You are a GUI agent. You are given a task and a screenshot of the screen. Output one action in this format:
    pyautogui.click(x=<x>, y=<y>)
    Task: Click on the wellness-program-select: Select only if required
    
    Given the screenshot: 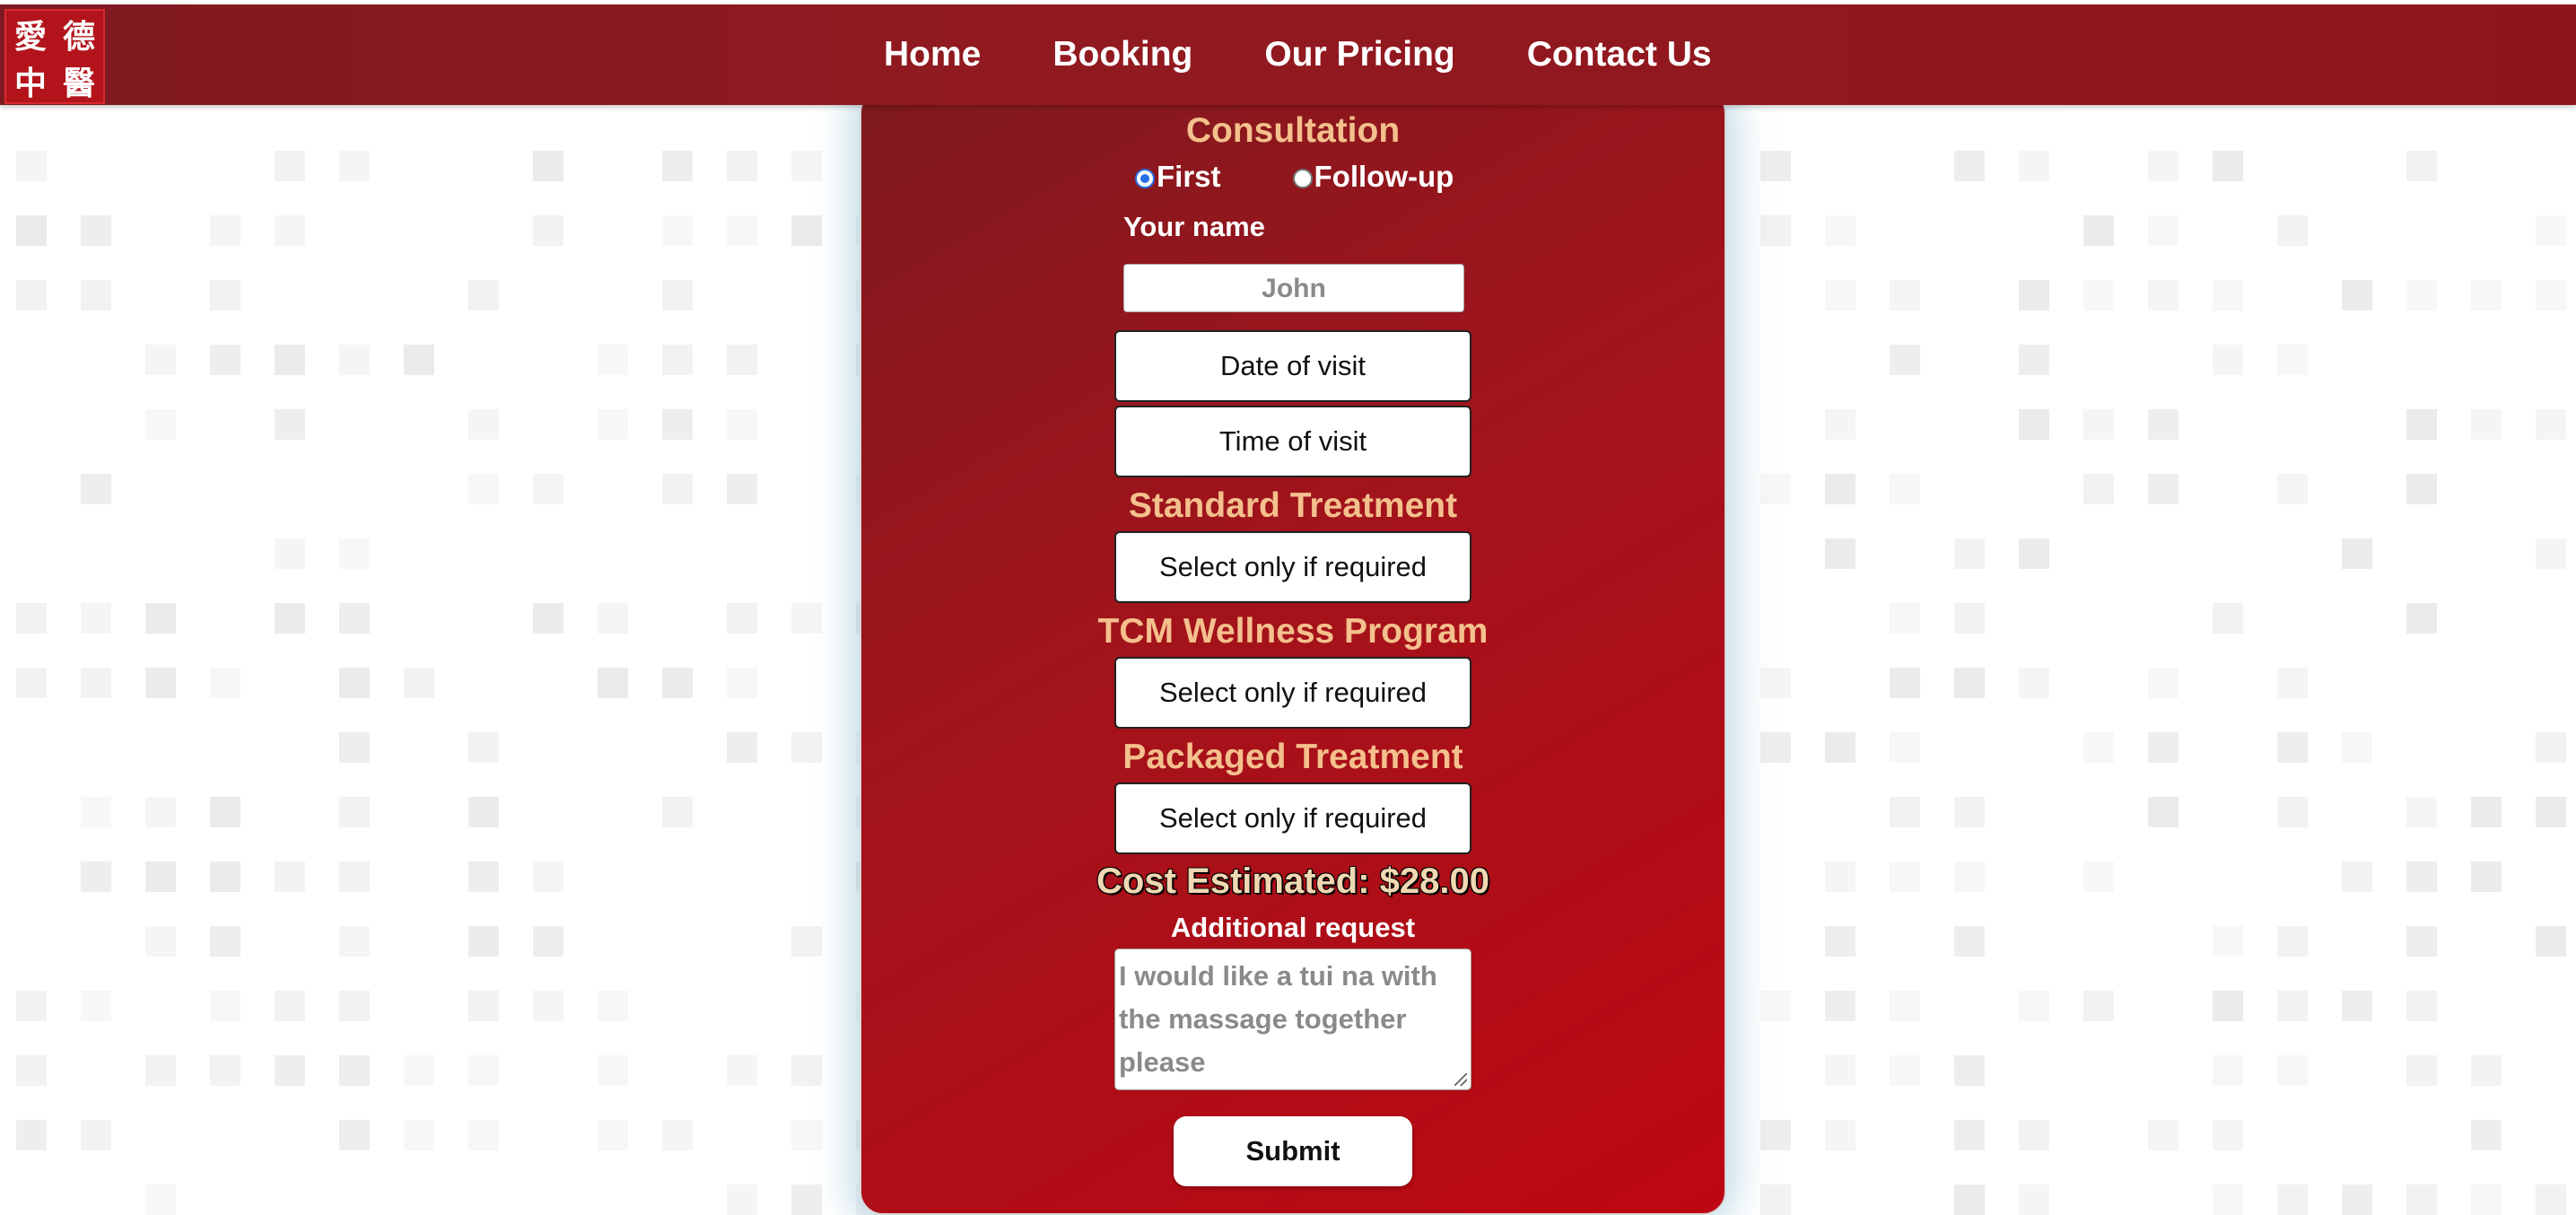 What is the action you would take?
    pyautogui.click(x=1292, y=693)
    